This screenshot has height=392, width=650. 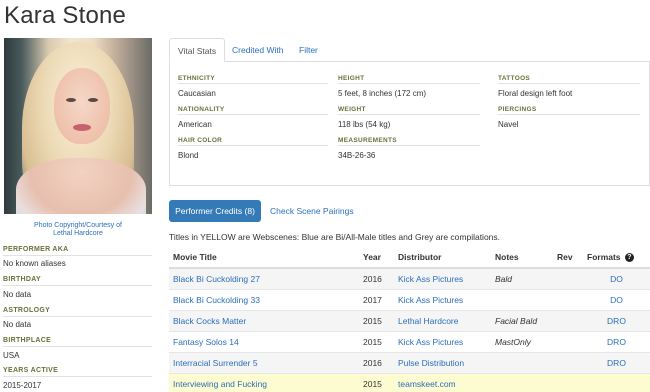 What do you see at coordinates (442, 258) in the screenshot?
I see `col-distributor: Distributor` at bounding box center [442, 258].